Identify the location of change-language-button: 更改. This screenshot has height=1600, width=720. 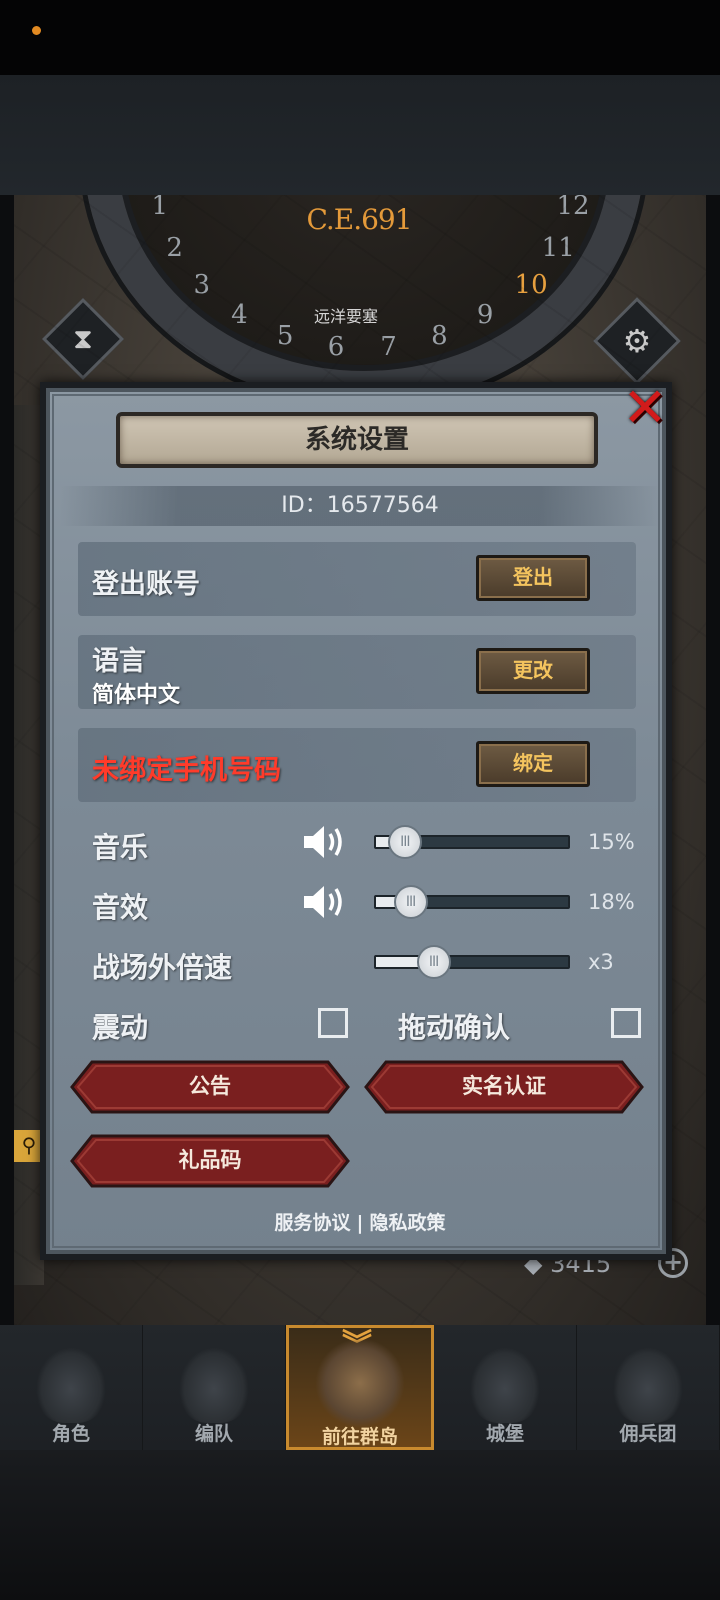
(533, 671).